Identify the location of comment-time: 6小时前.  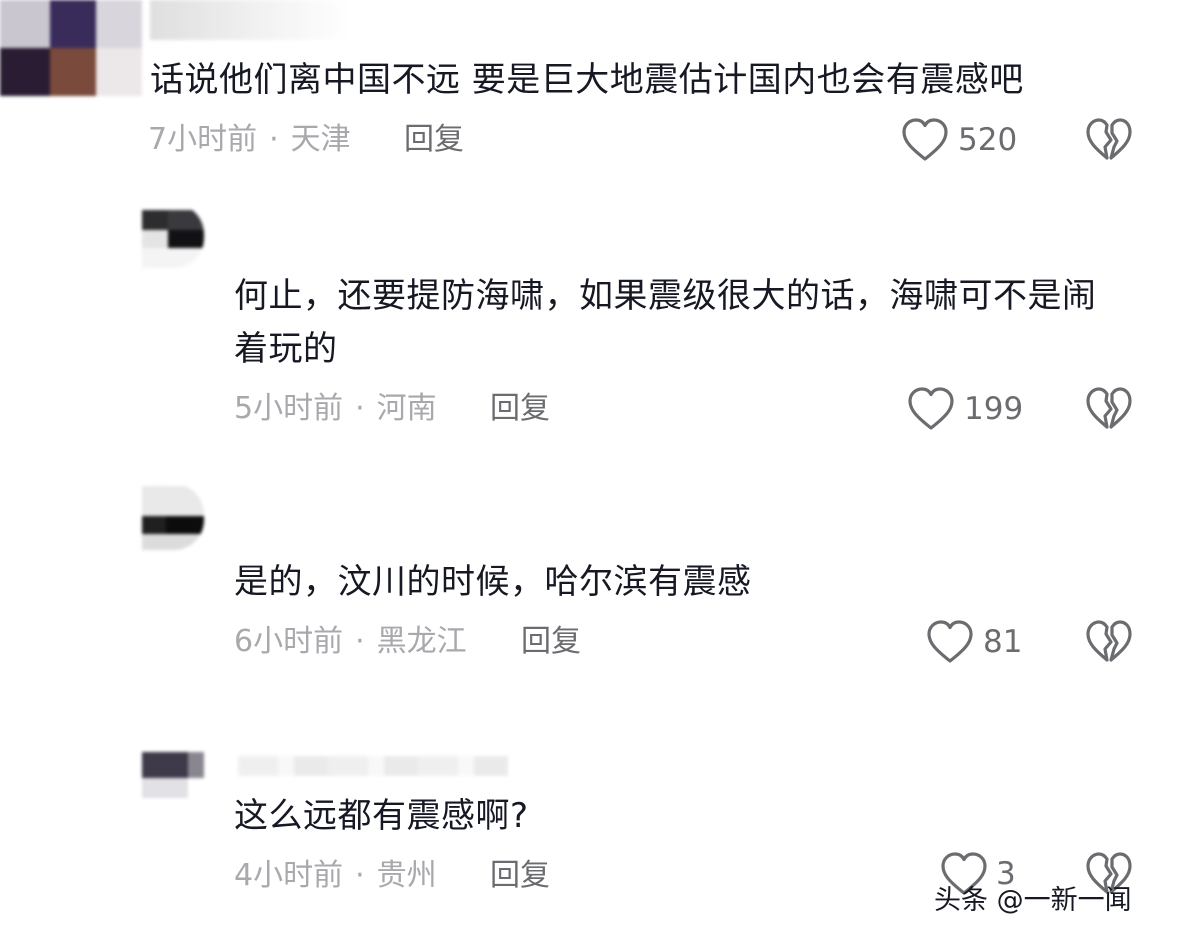
(289, 641).